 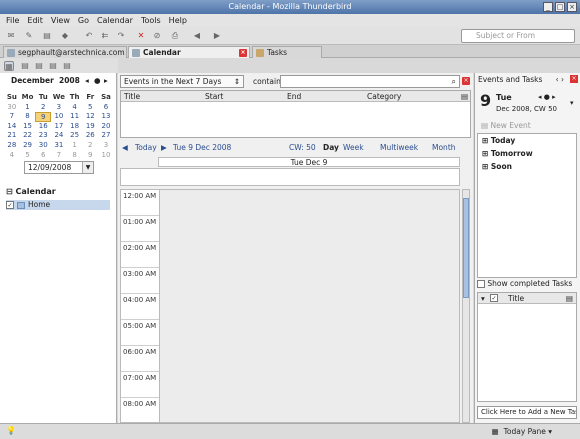 What do you see at coordinates (146, 147) in the screenshot?
I see `today-link: Today` at bounding box center [146, 147].